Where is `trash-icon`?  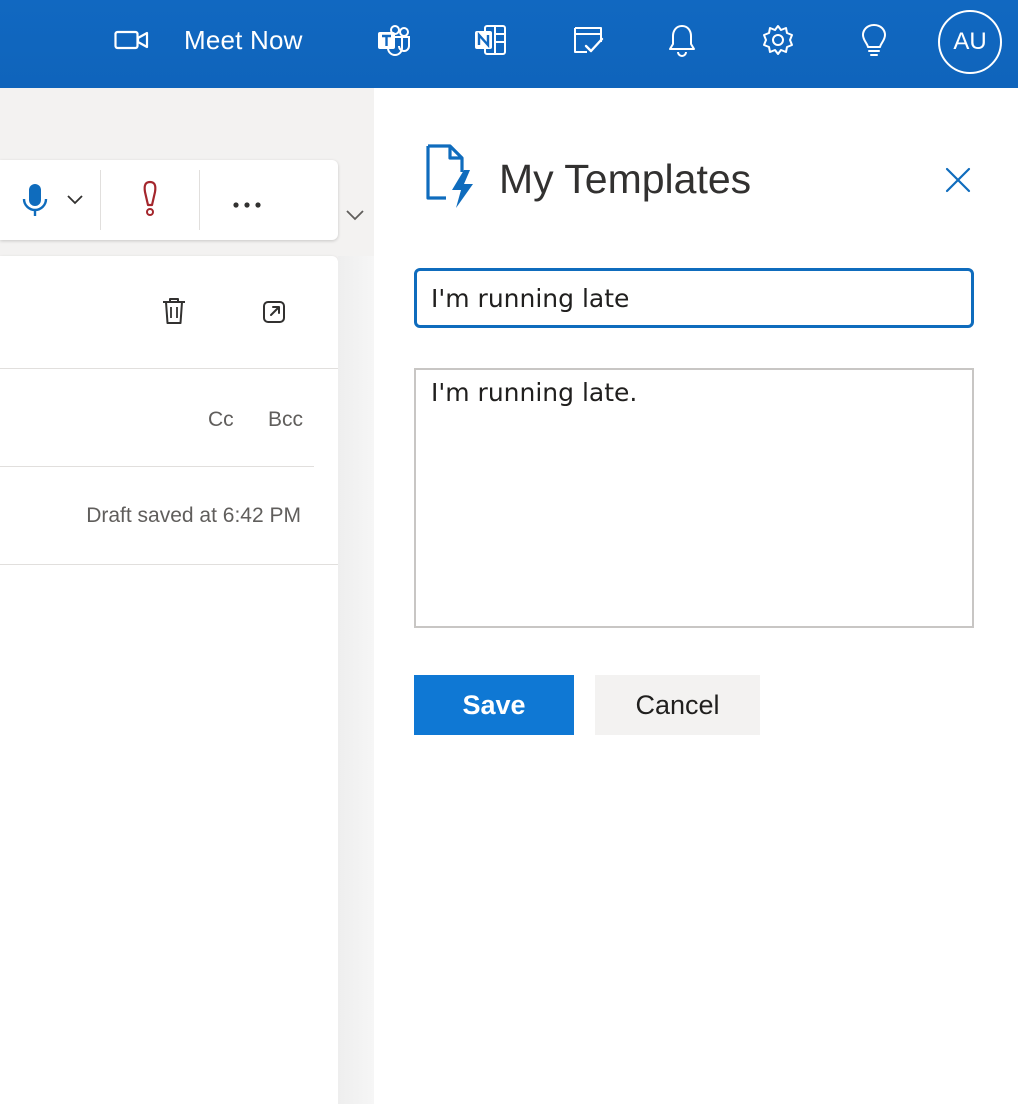
trash-icon is located at coordinates (174, 313).